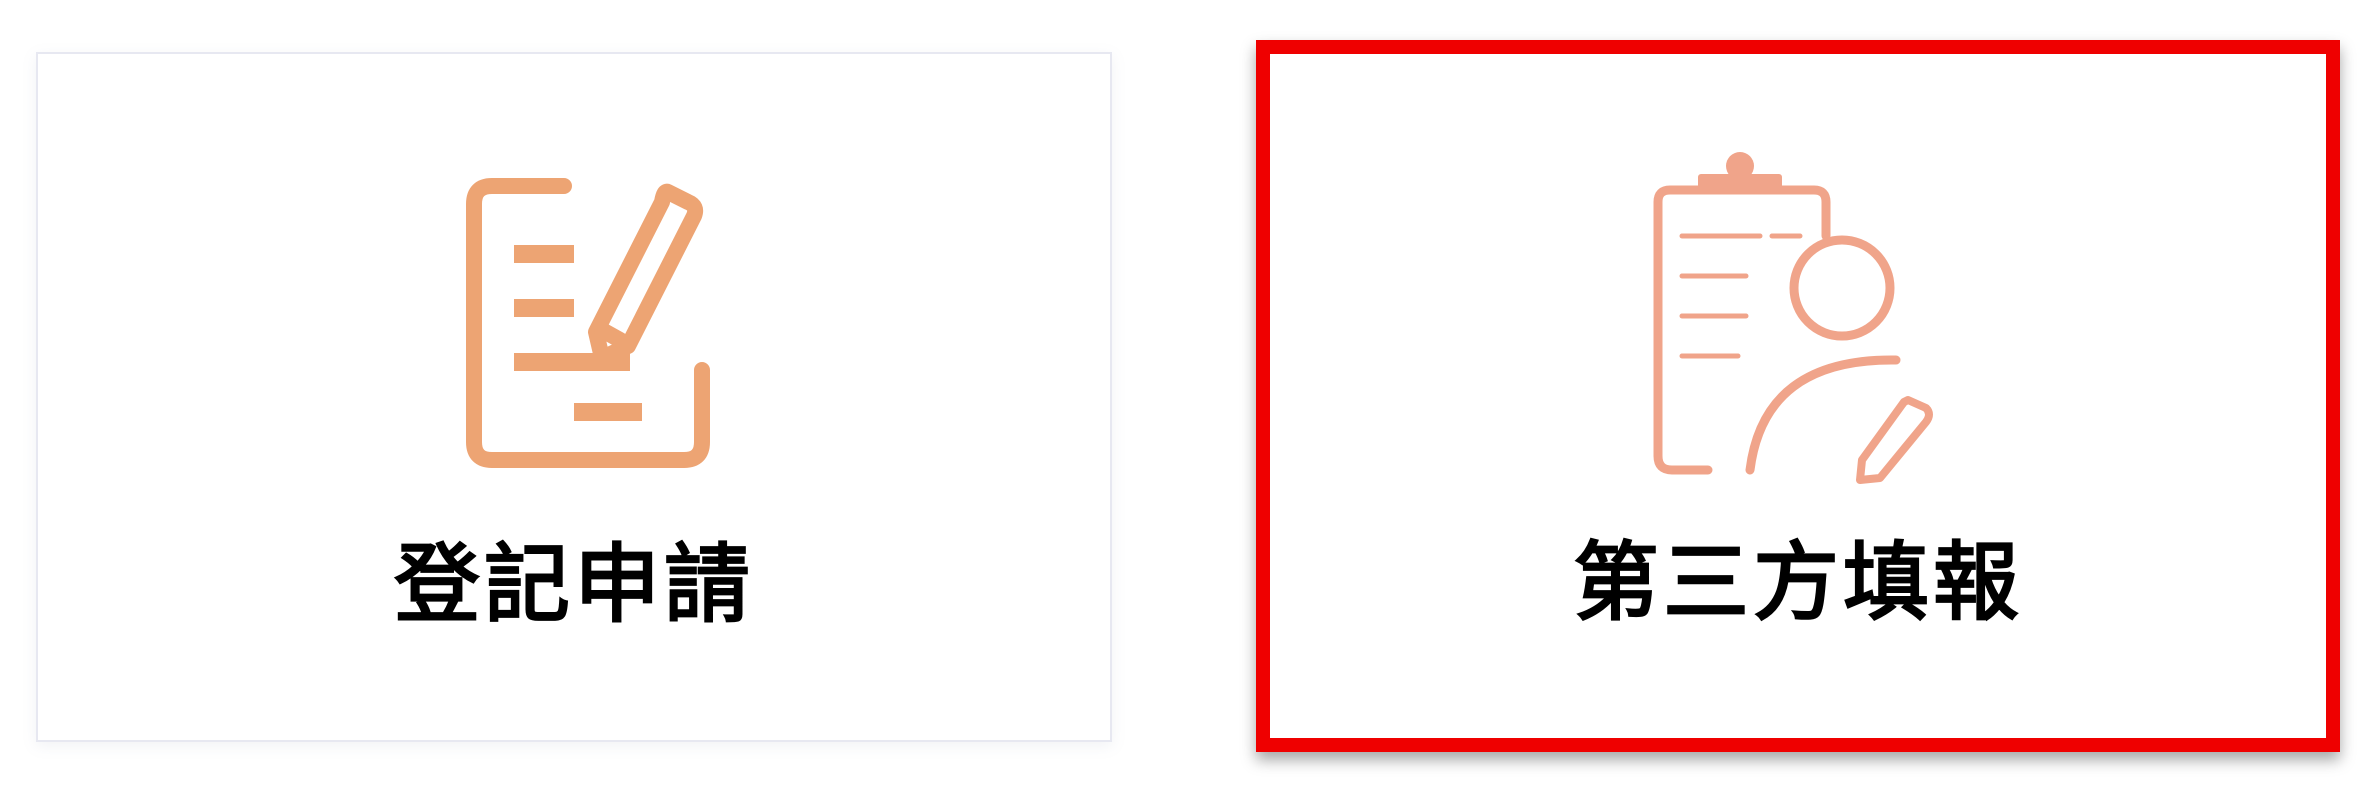 This screenshot has height=811, width=2364. Describe the element at coordinates (1793, 318) in the screenshot. I see `clipboard-person-edit-icon` at that location.